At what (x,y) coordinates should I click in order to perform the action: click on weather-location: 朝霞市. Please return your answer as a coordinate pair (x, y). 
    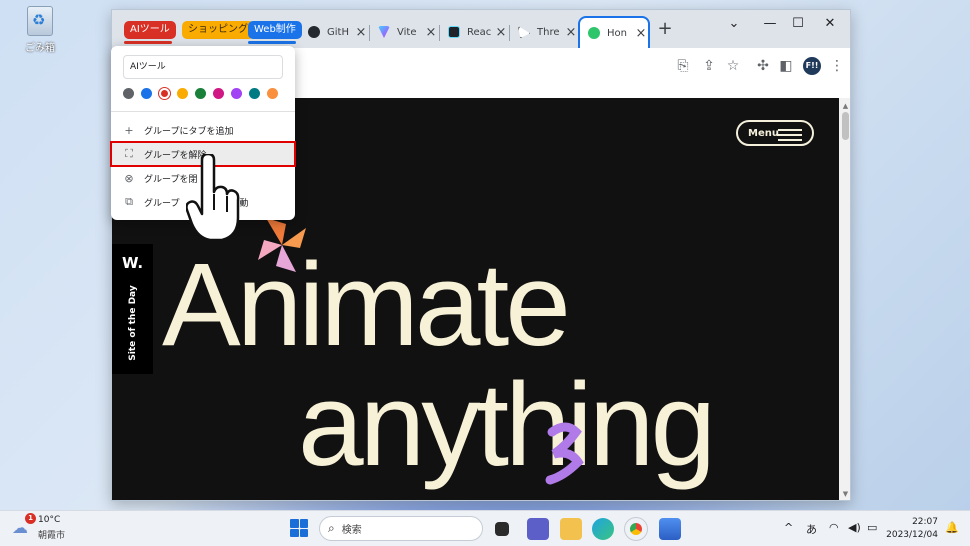
    Looking at the image, I should click on (52, 536).